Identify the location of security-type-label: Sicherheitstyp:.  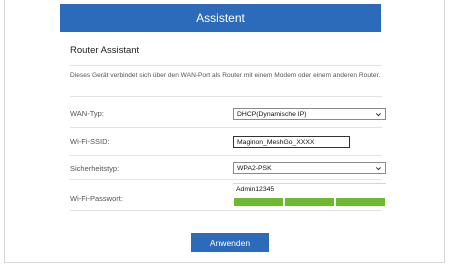
(95, 168).